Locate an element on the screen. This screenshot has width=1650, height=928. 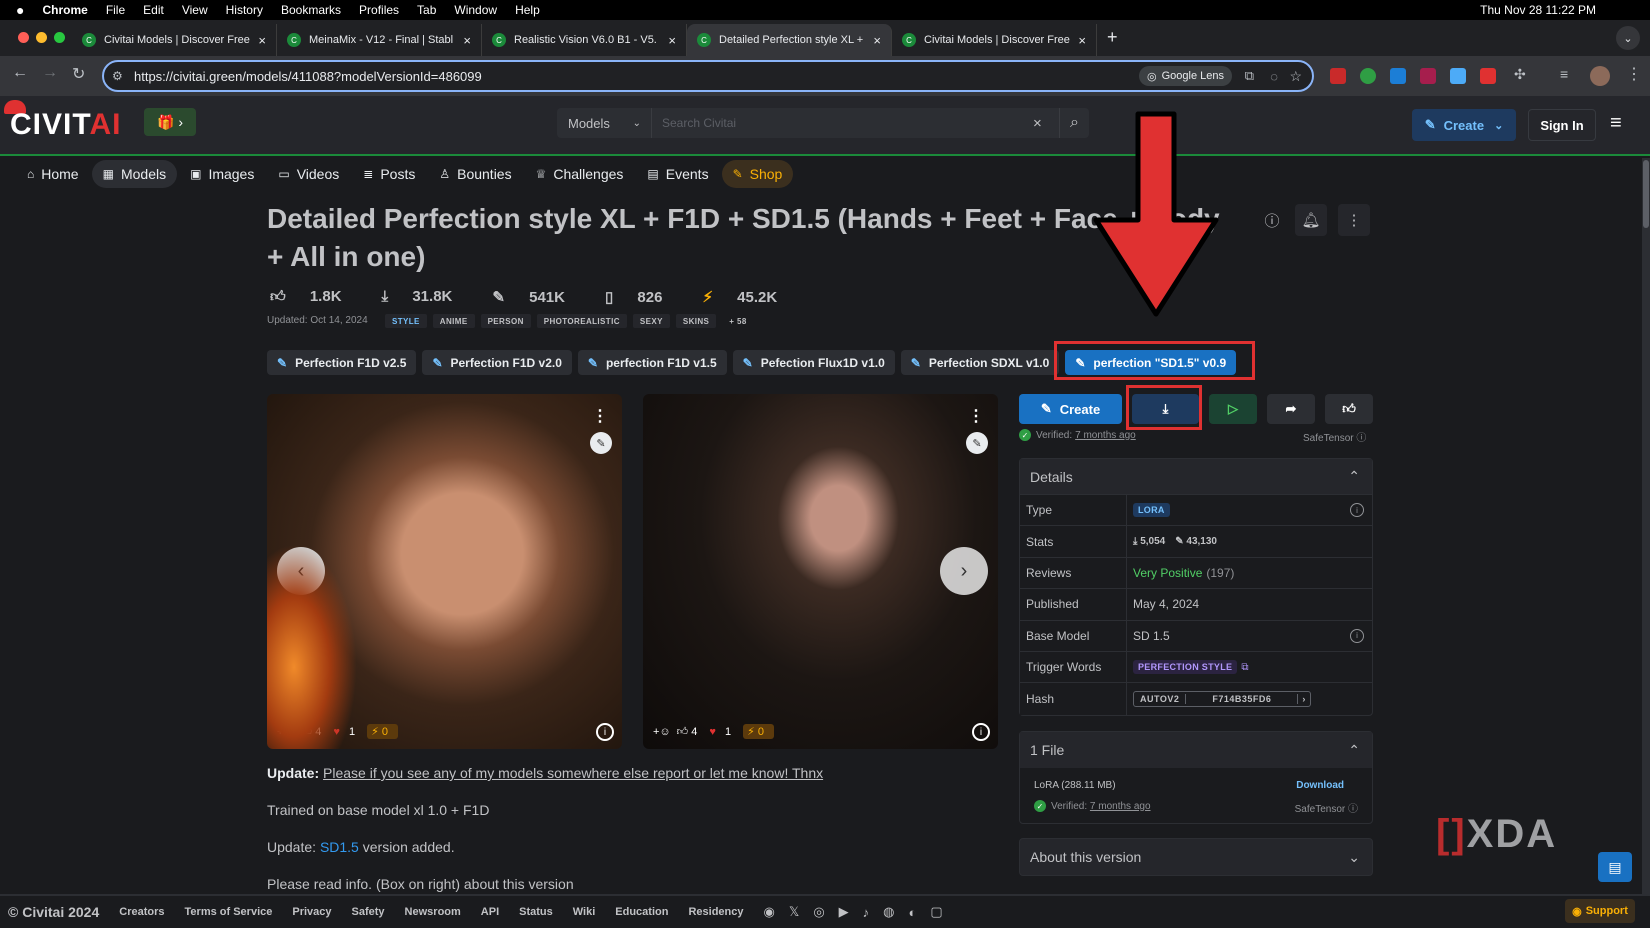
verified-date-link: 7 months ago is located at coordinates (1105, 435).